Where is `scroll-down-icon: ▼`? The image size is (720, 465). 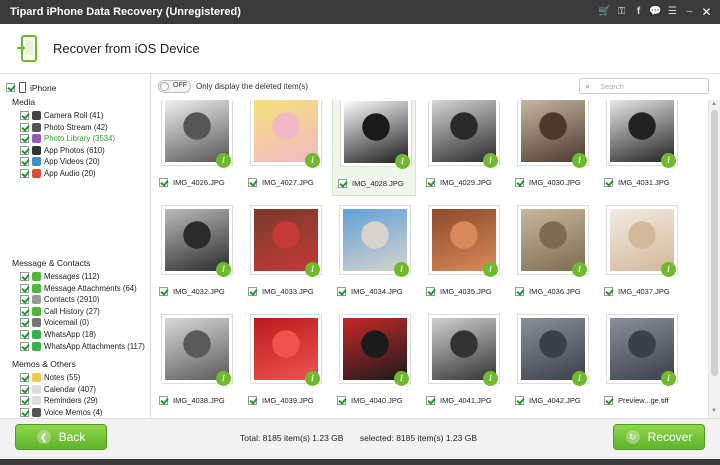
scroll-down-icon: ▼ is located at coordinates (714, 411).